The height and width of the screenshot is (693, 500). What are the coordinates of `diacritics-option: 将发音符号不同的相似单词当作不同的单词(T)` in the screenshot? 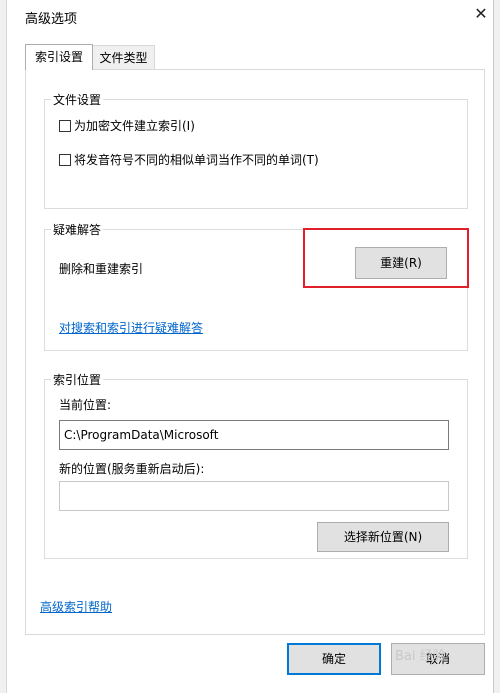 It's located at (189, 160).